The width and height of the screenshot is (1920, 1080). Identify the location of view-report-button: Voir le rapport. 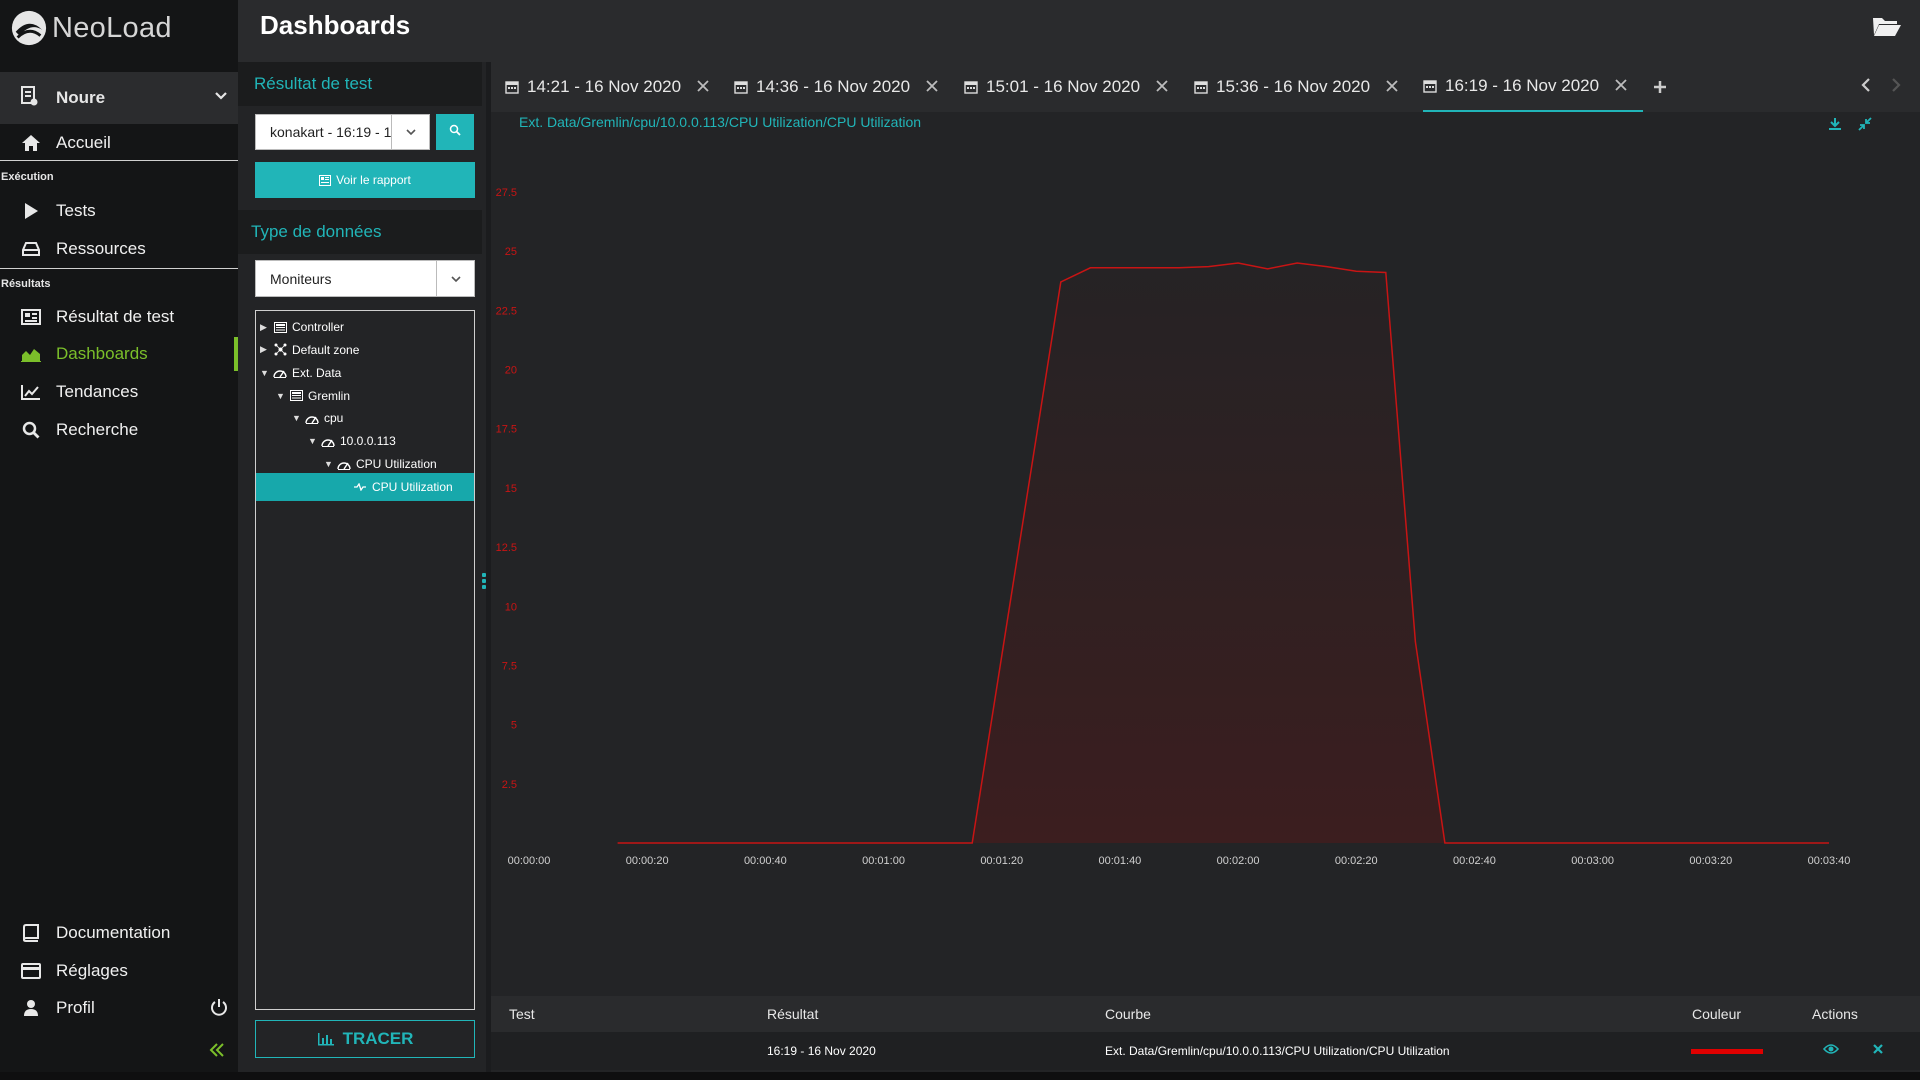
(365, 180).